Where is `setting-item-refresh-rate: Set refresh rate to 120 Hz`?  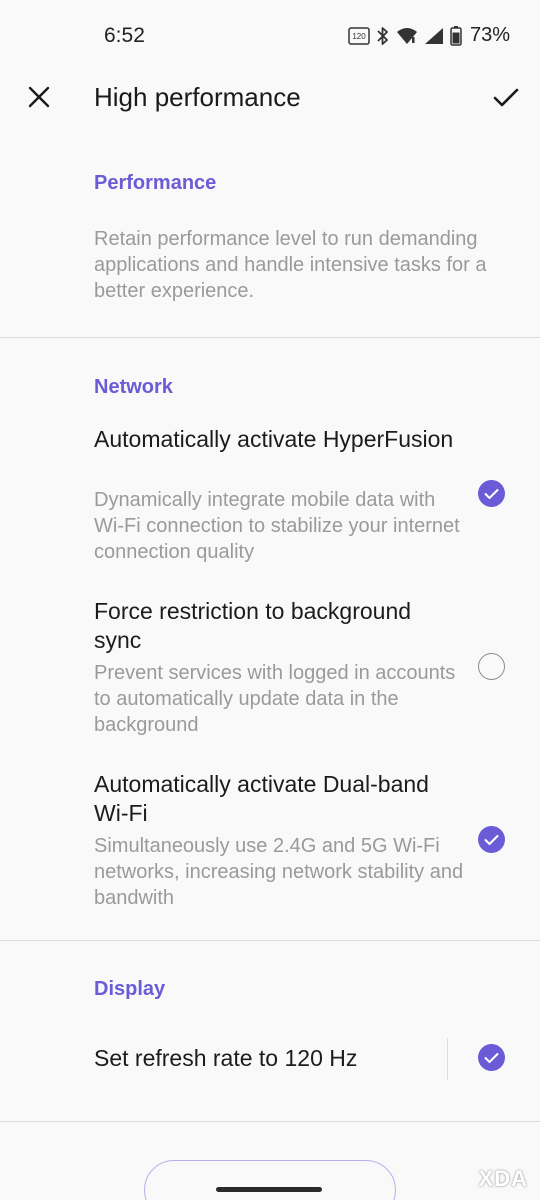
setting-item-refresh-rate: Set refresh rate to 120 Hz is located at coordinates (270, 1060).